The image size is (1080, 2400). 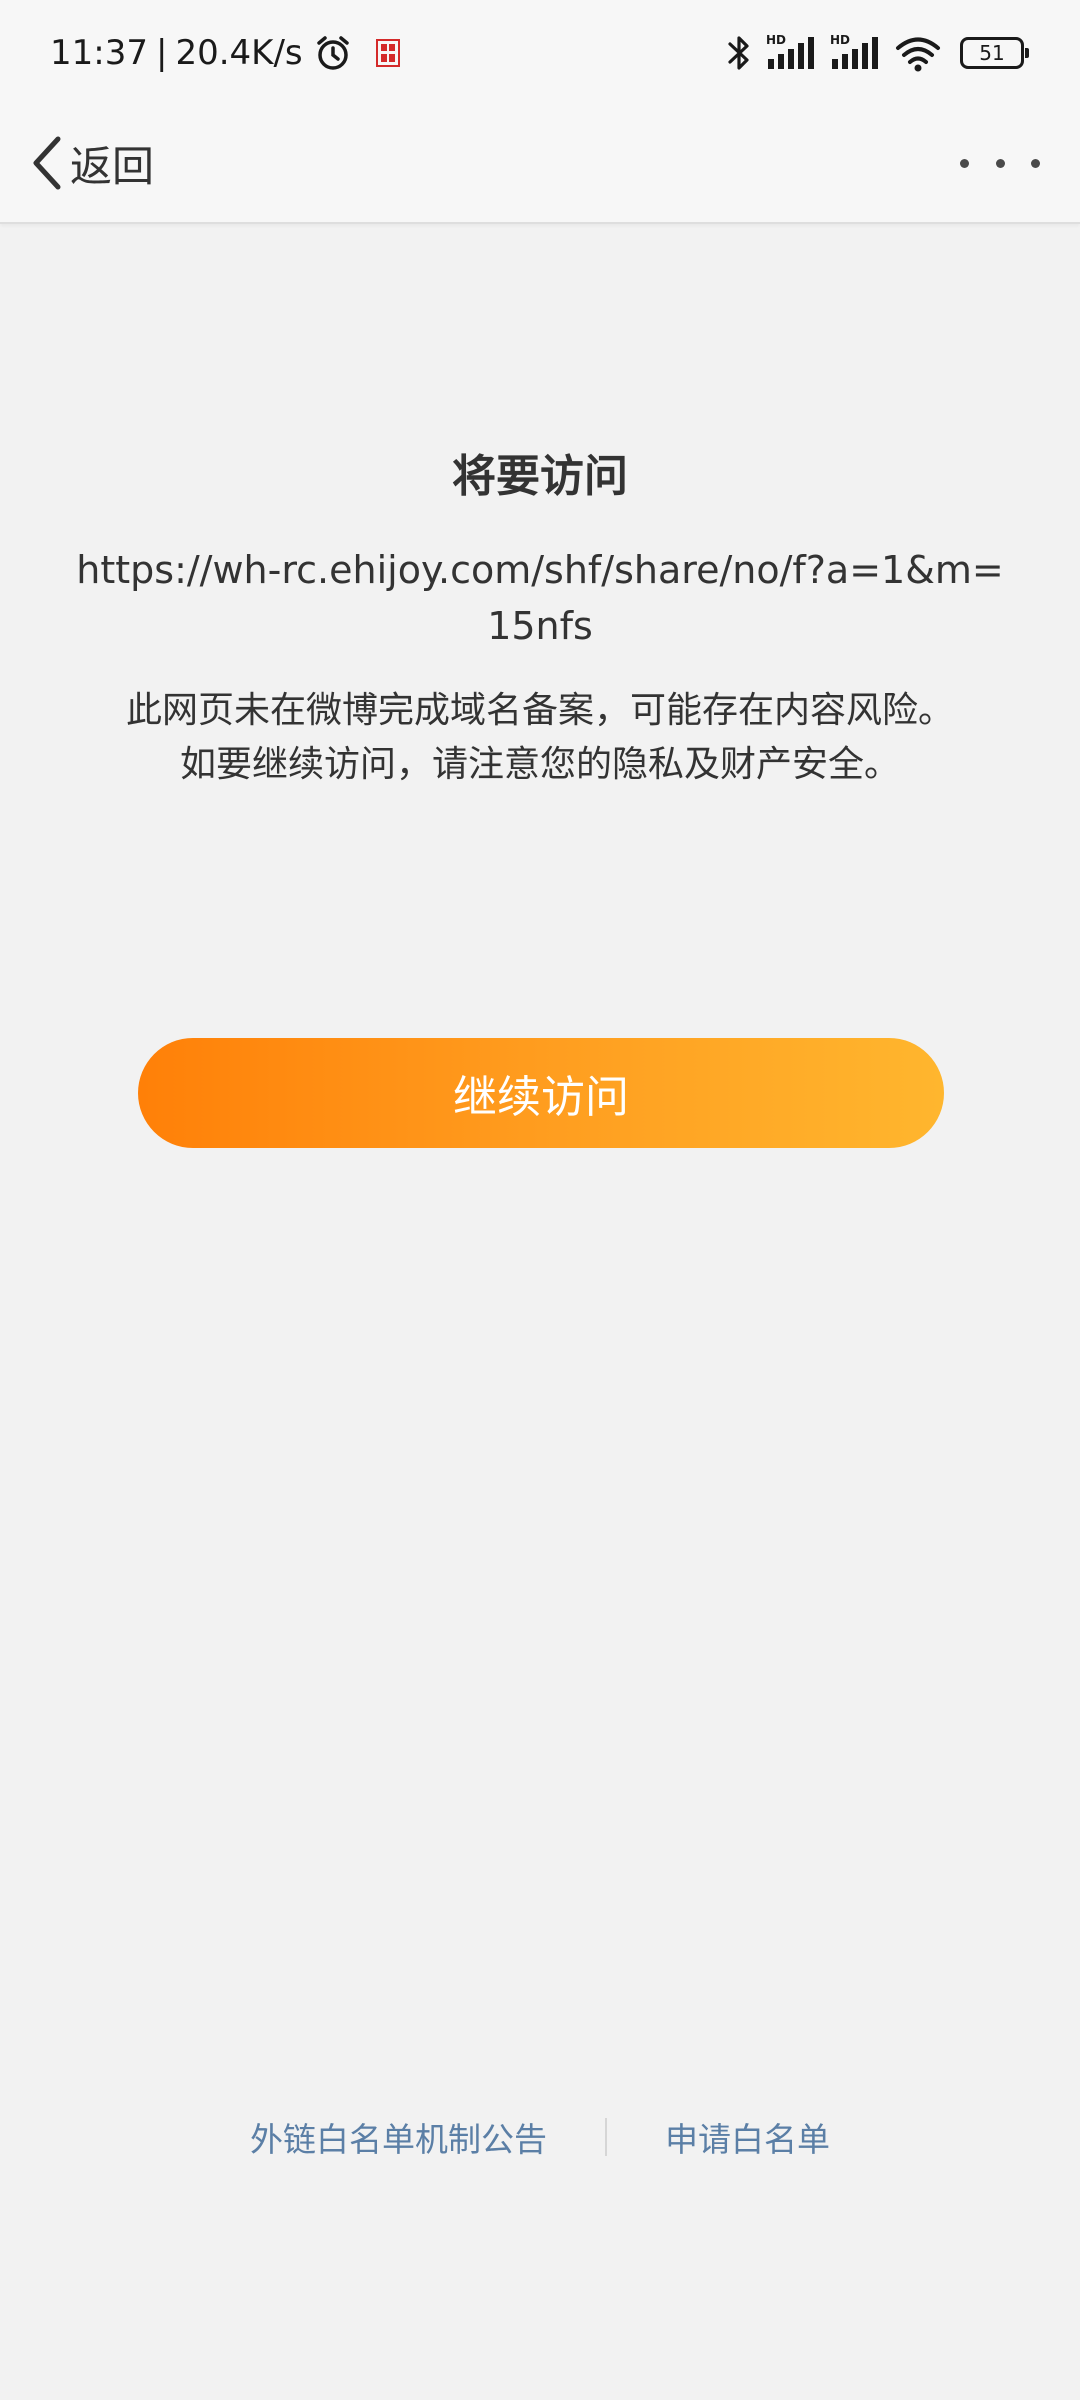 What do you see at coordinates (239, 53) in the screenshot?
I see `network-speed: 20.4K/s` at bounding box center [239, 53].